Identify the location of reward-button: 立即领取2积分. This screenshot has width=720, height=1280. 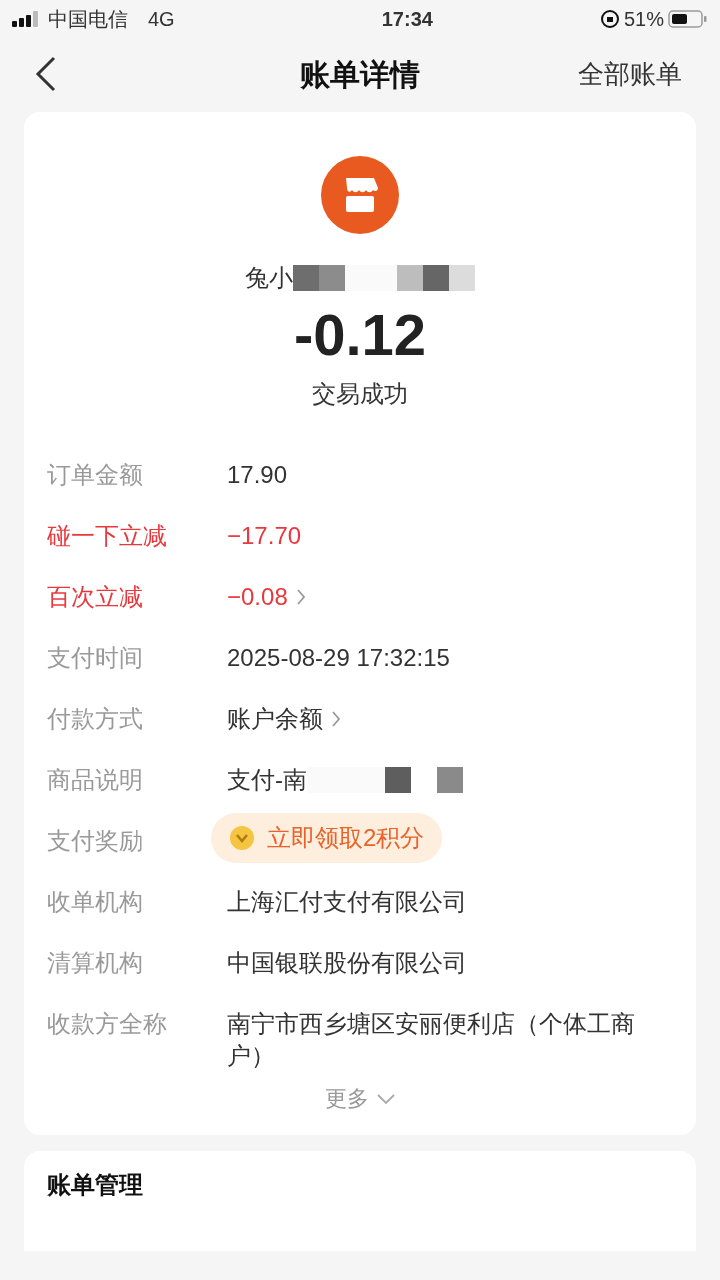
(327, 838).